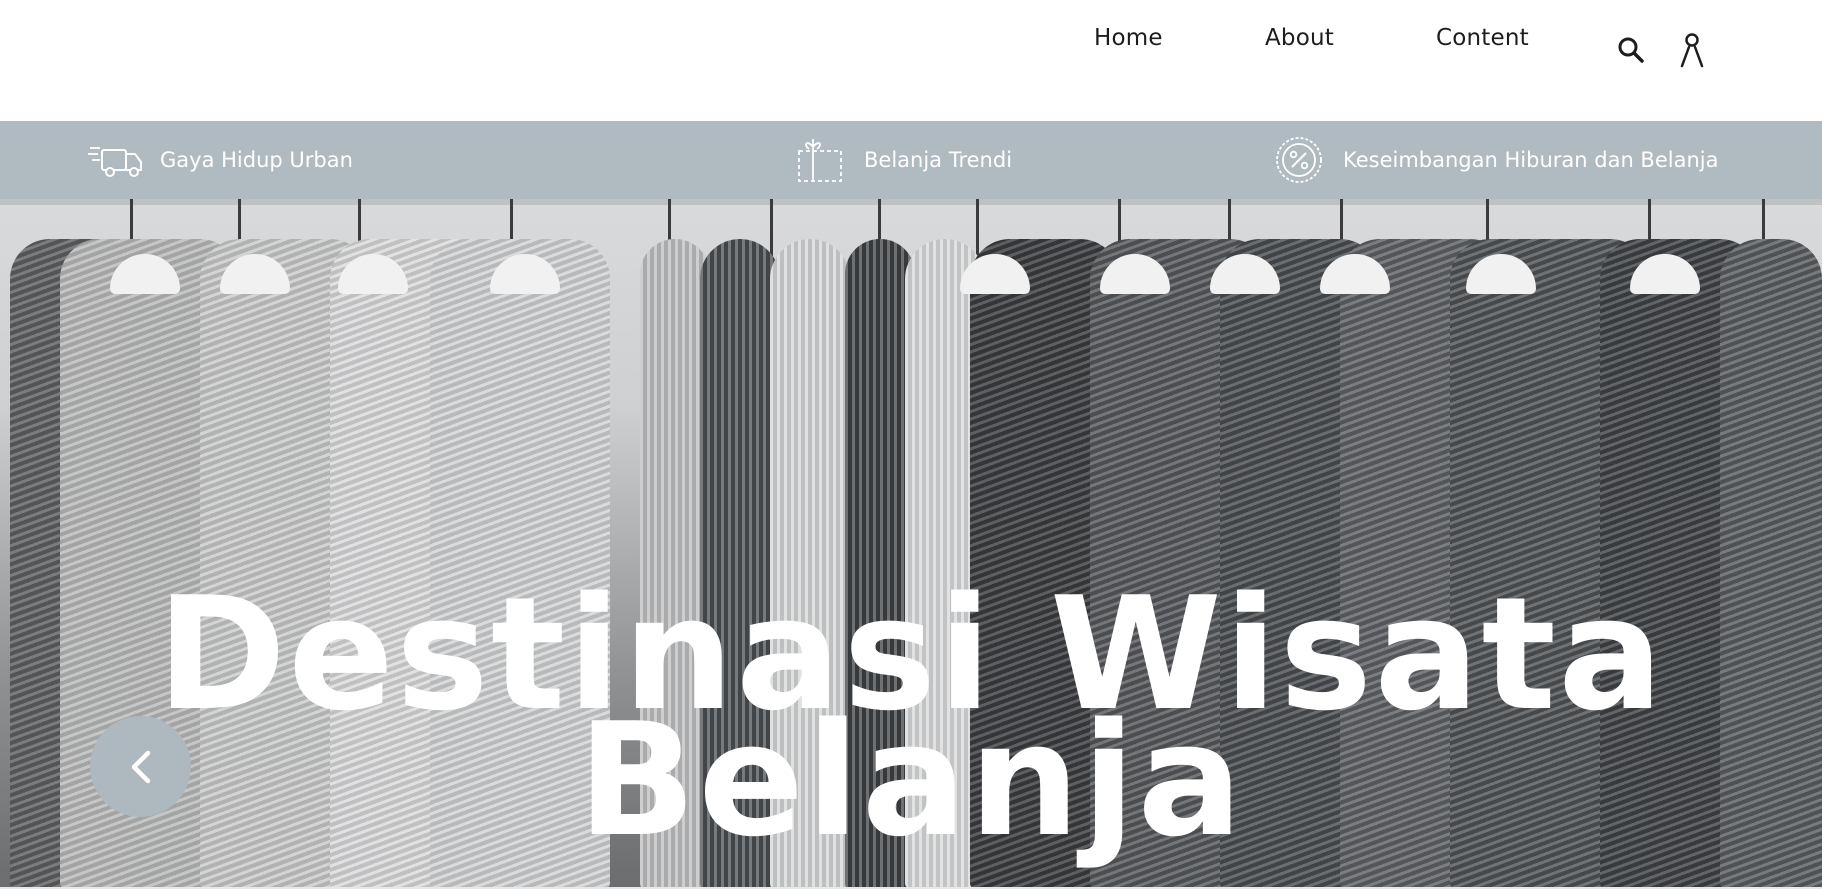 The image size is (1822, 889). What do you see at coordinates (938, 160) in the screenshot?
I see `feature-label: Belanja Trendi` at bounding box center [938, 160].